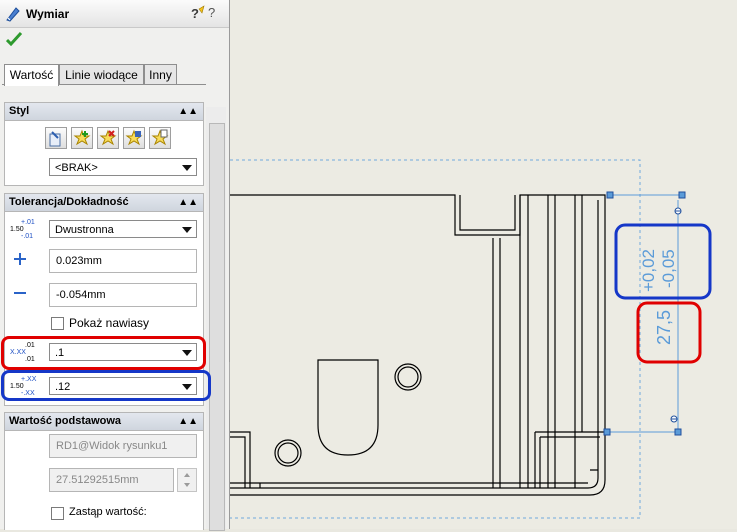  What do you see at coordinates (57, 513) in the screenshot?
I see `override-value-checkbox` at bounding box center [57, 513].